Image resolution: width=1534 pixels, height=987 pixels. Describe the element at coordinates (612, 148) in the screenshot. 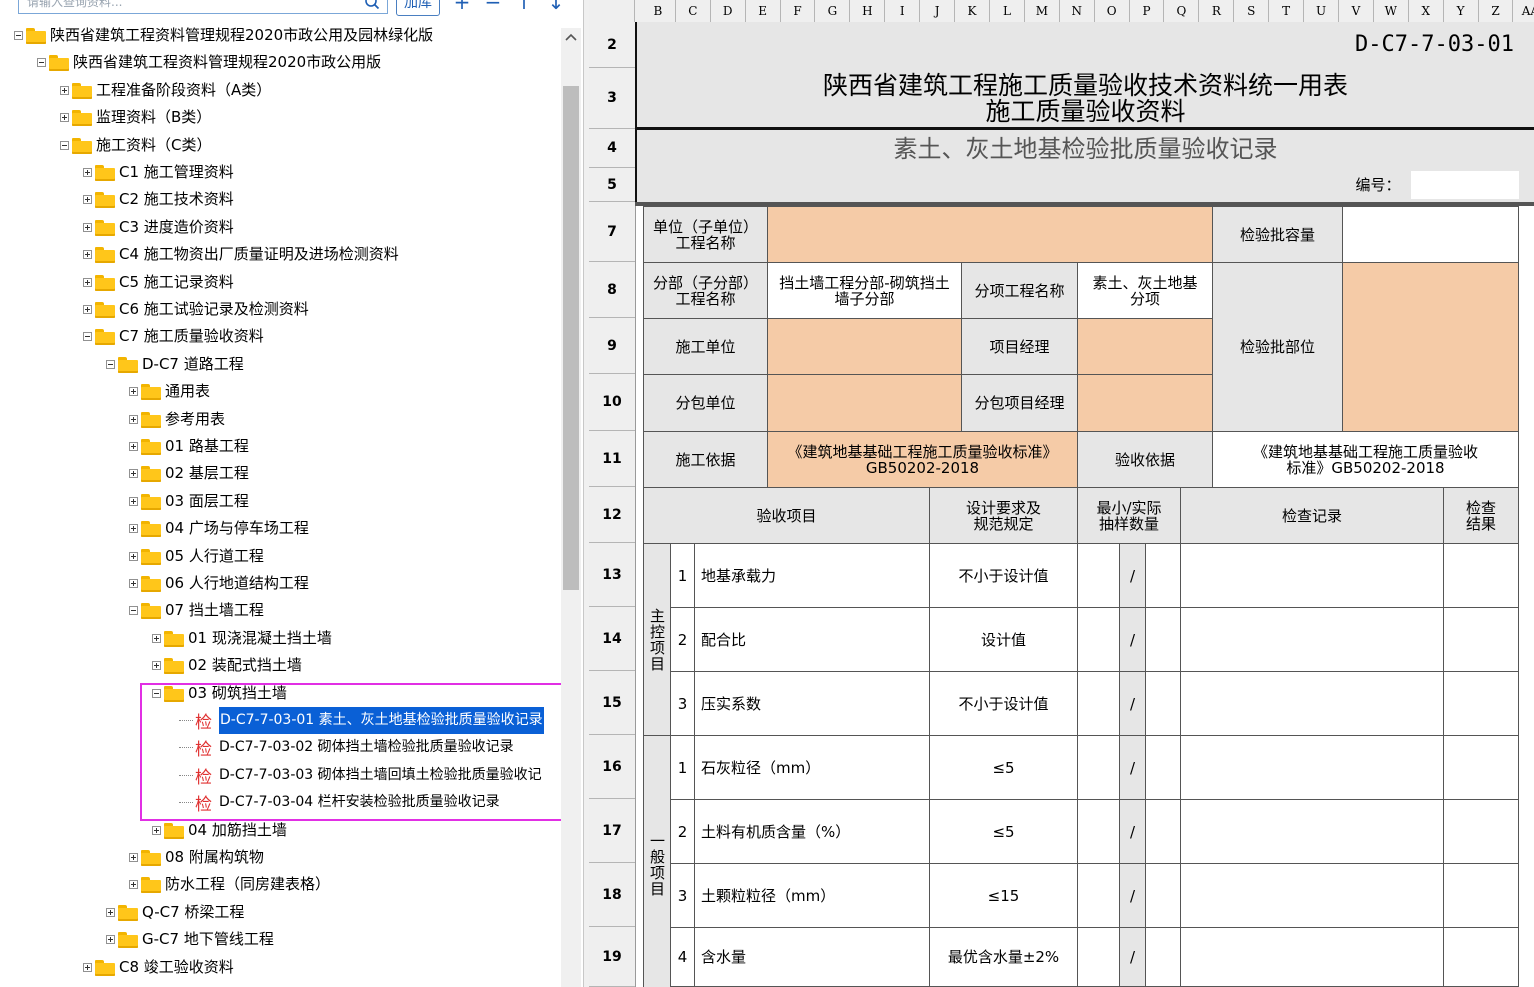

I see `row-header-cell: 4` at that location.